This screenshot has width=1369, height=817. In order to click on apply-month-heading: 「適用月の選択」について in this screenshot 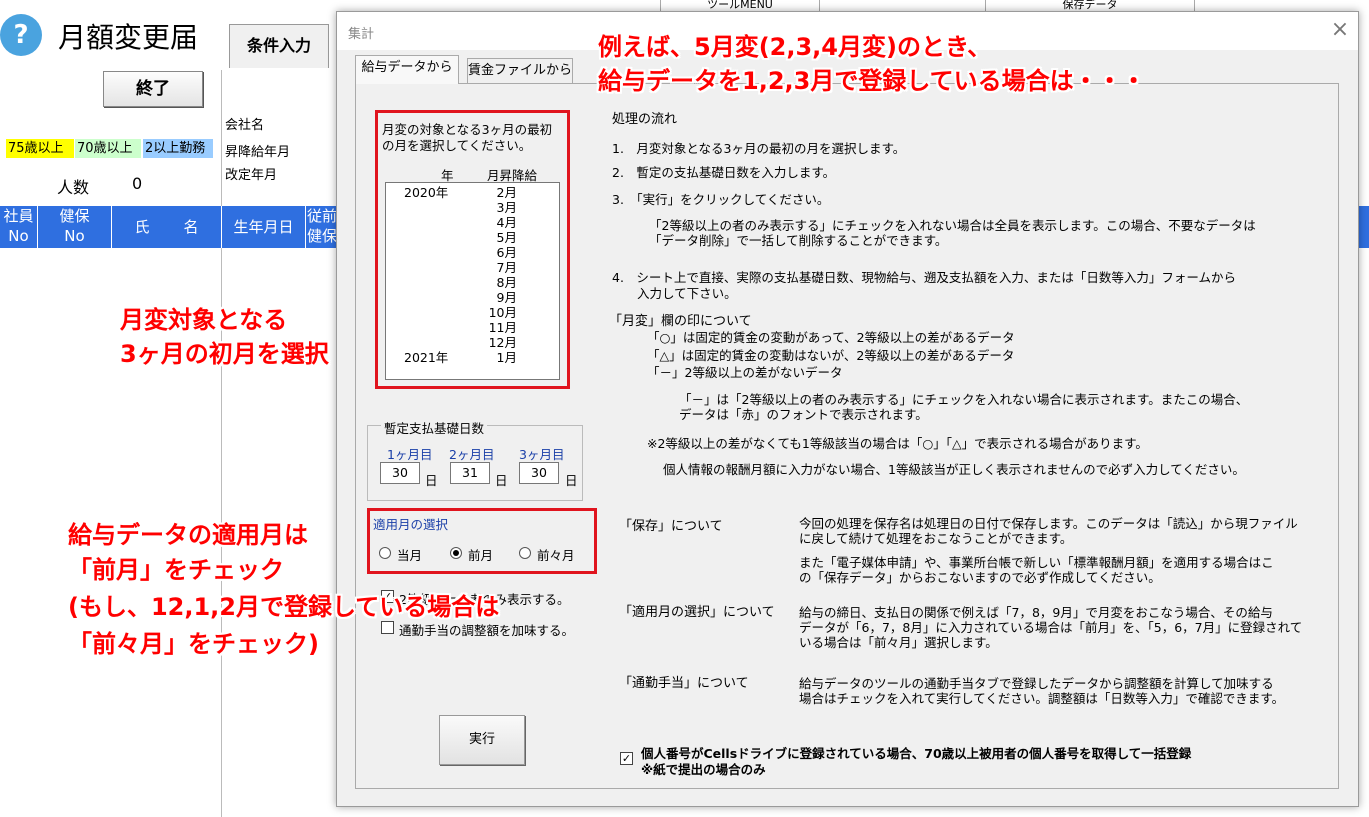, I will do `click(697, 612)`.